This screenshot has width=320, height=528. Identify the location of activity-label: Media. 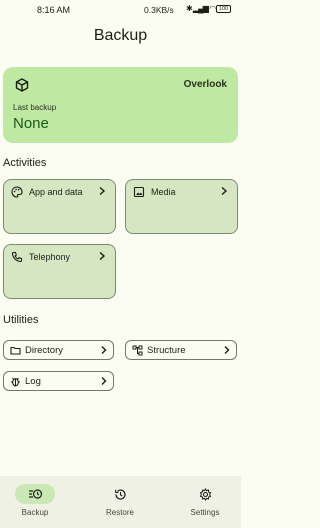
(163, 192).